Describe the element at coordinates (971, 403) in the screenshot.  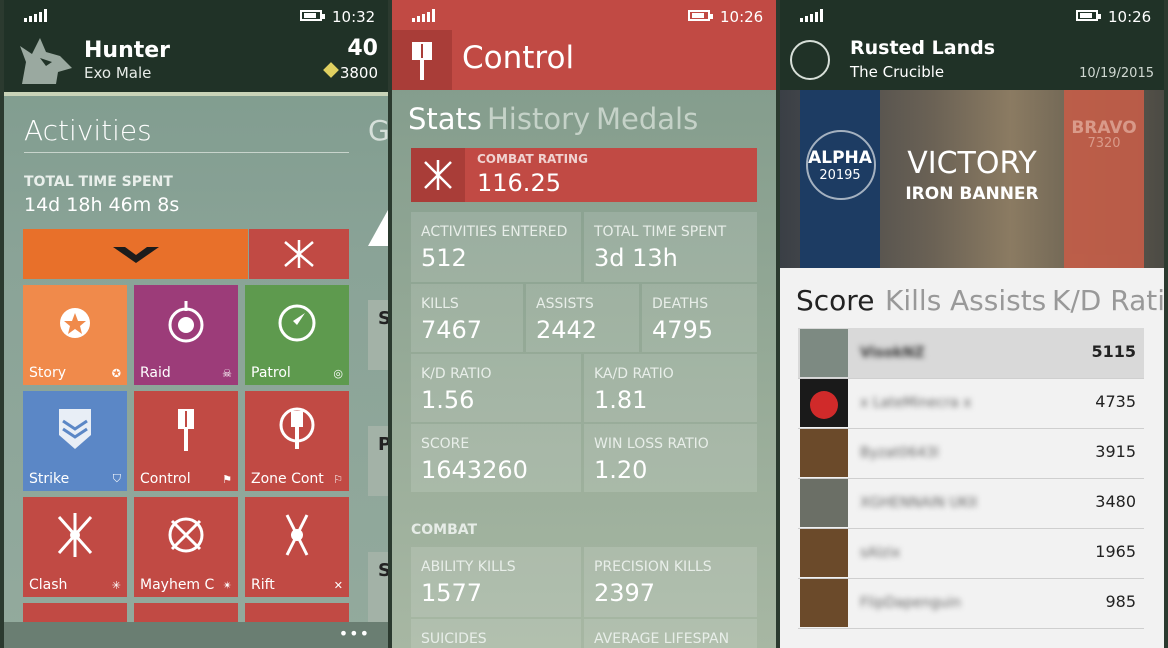
I see `player-row: x LateMinecra x 4735` at that location.